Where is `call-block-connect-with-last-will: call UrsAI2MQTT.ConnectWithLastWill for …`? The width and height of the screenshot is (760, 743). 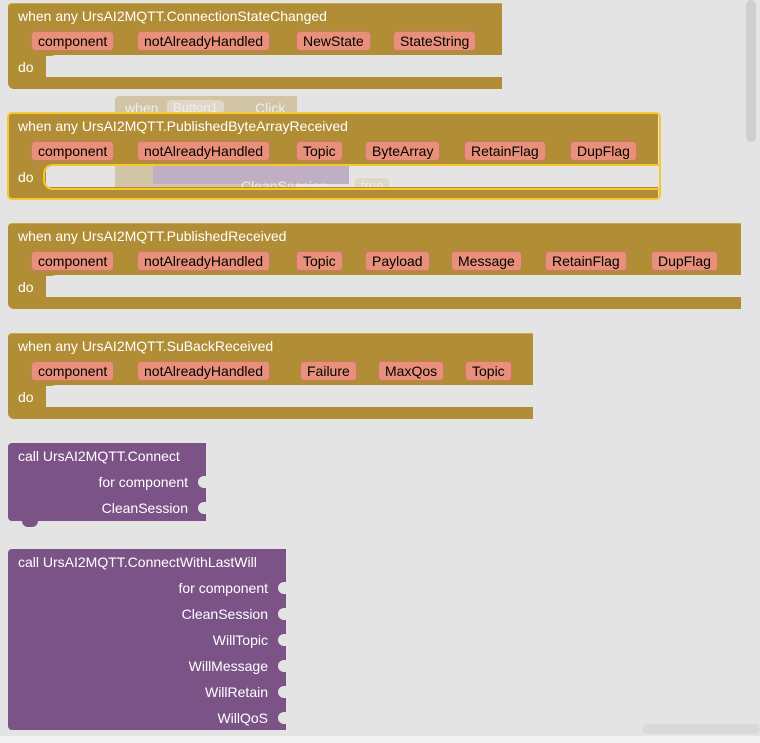
call-block-connect-with-last-will: call UrsAI2MQTT.ConnectWithLastWill for … is located at coordinates (147, 639).